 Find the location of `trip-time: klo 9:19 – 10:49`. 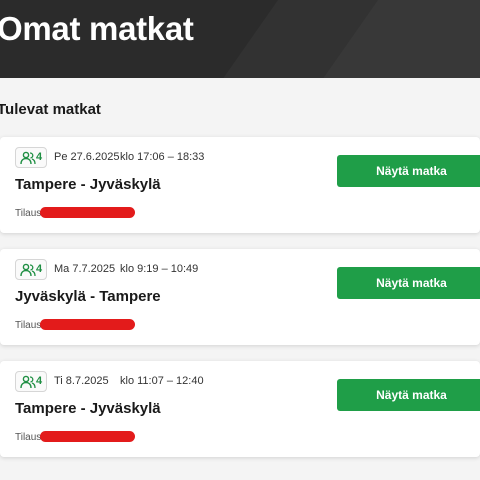

trip-time: klo 9:19 – 10:49 is located at coordinates (159, 269).